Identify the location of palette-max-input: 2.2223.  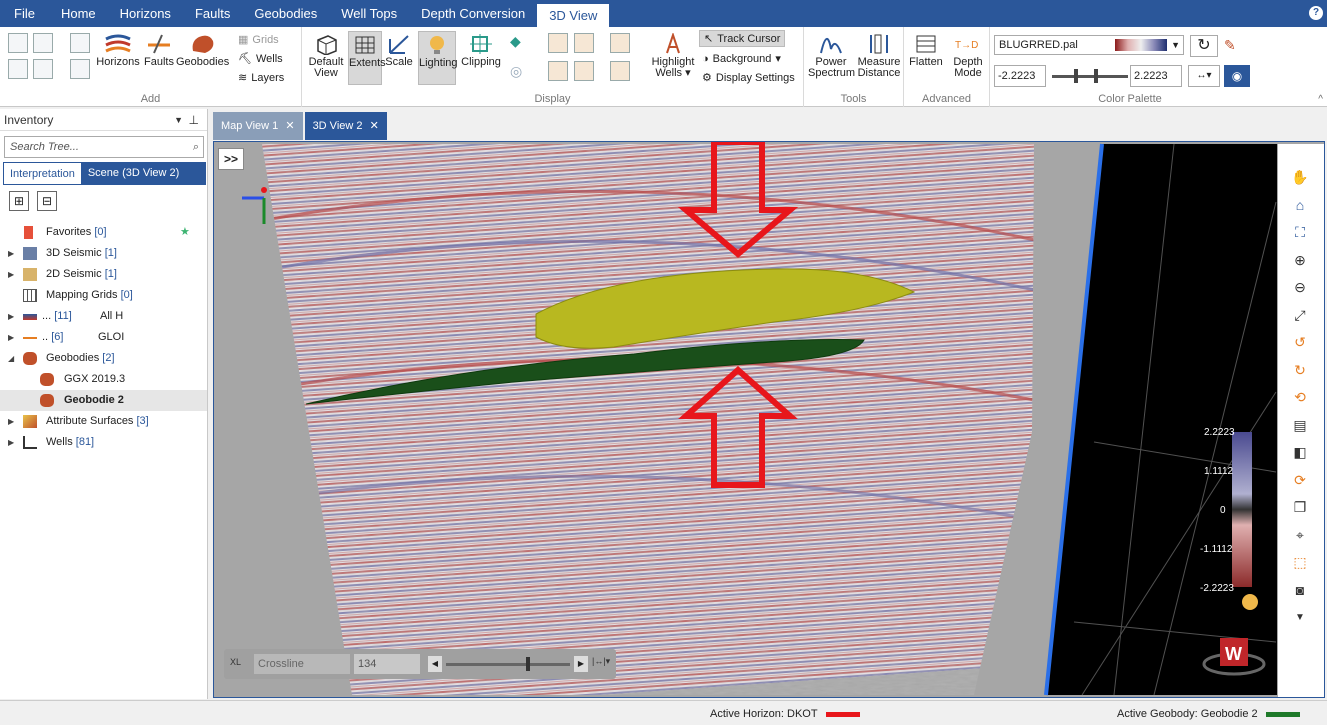
(1156, 76).